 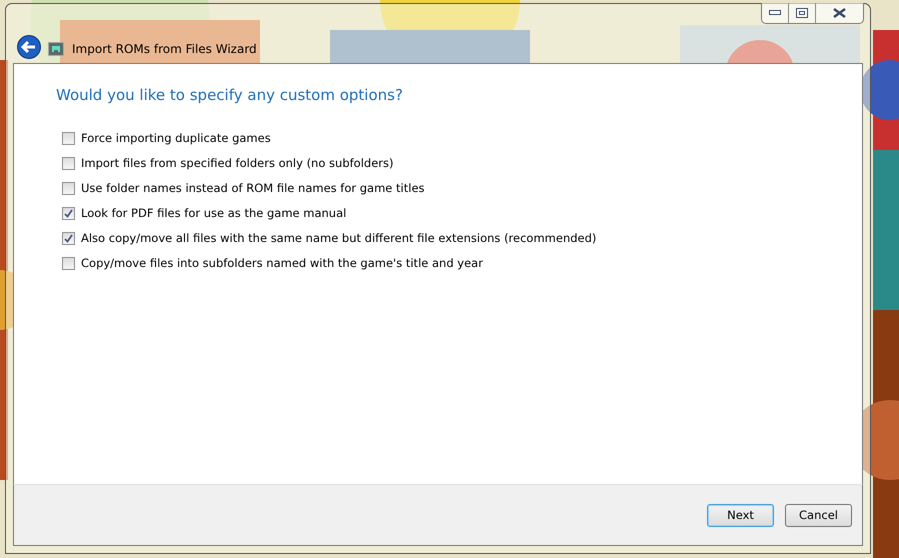 I want to click on maximize-button, so click(x=802, y=13).